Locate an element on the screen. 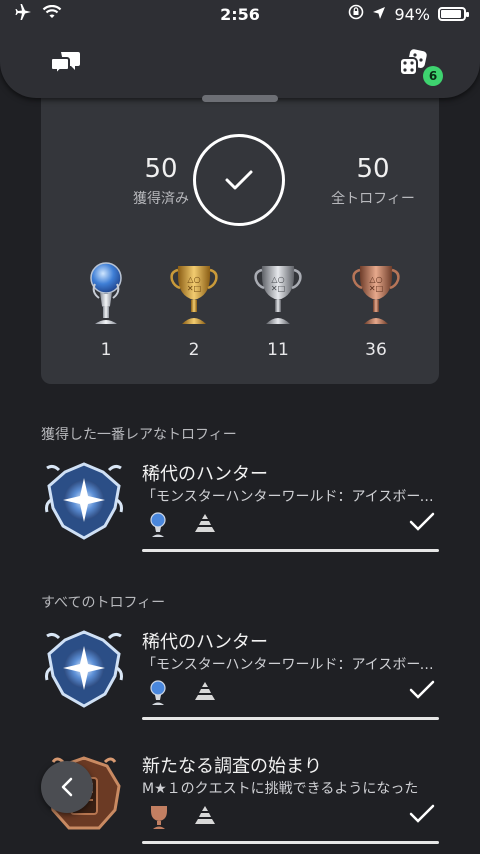 This screenshot has height=854, width=480. gold-cup: △○ ✕□ 2 is located at coordinates (194, 311).